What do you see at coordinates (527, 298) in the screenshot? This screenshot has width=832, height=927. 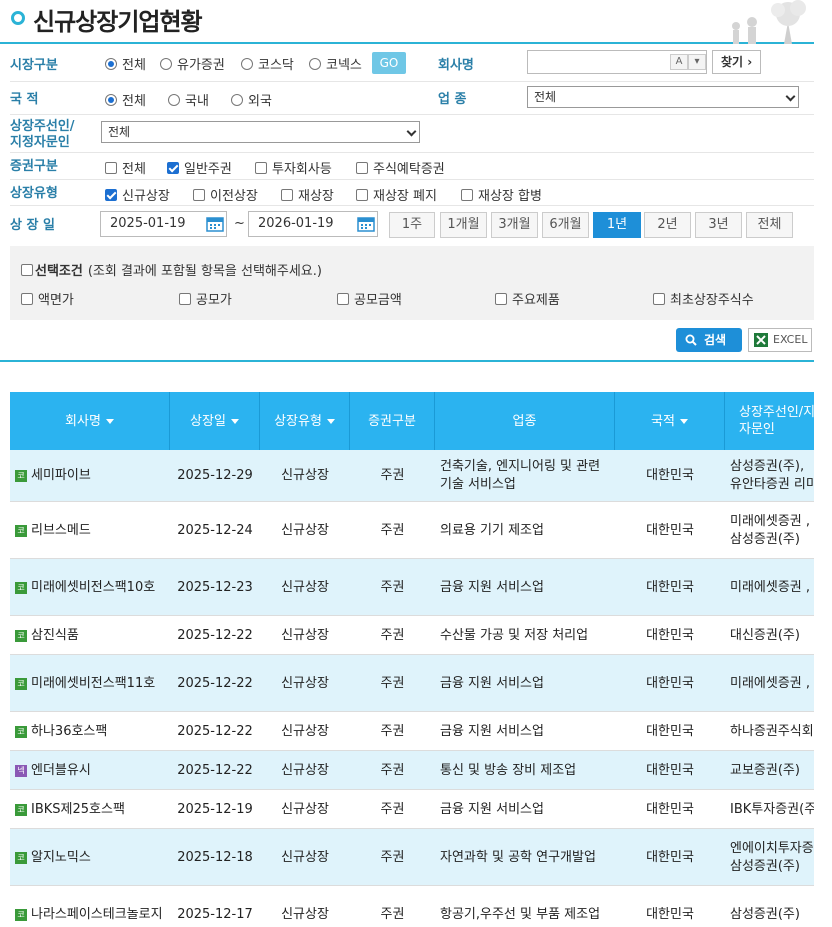 I see `condition-main-products: 주요제품` at bounding box center [527, 298].